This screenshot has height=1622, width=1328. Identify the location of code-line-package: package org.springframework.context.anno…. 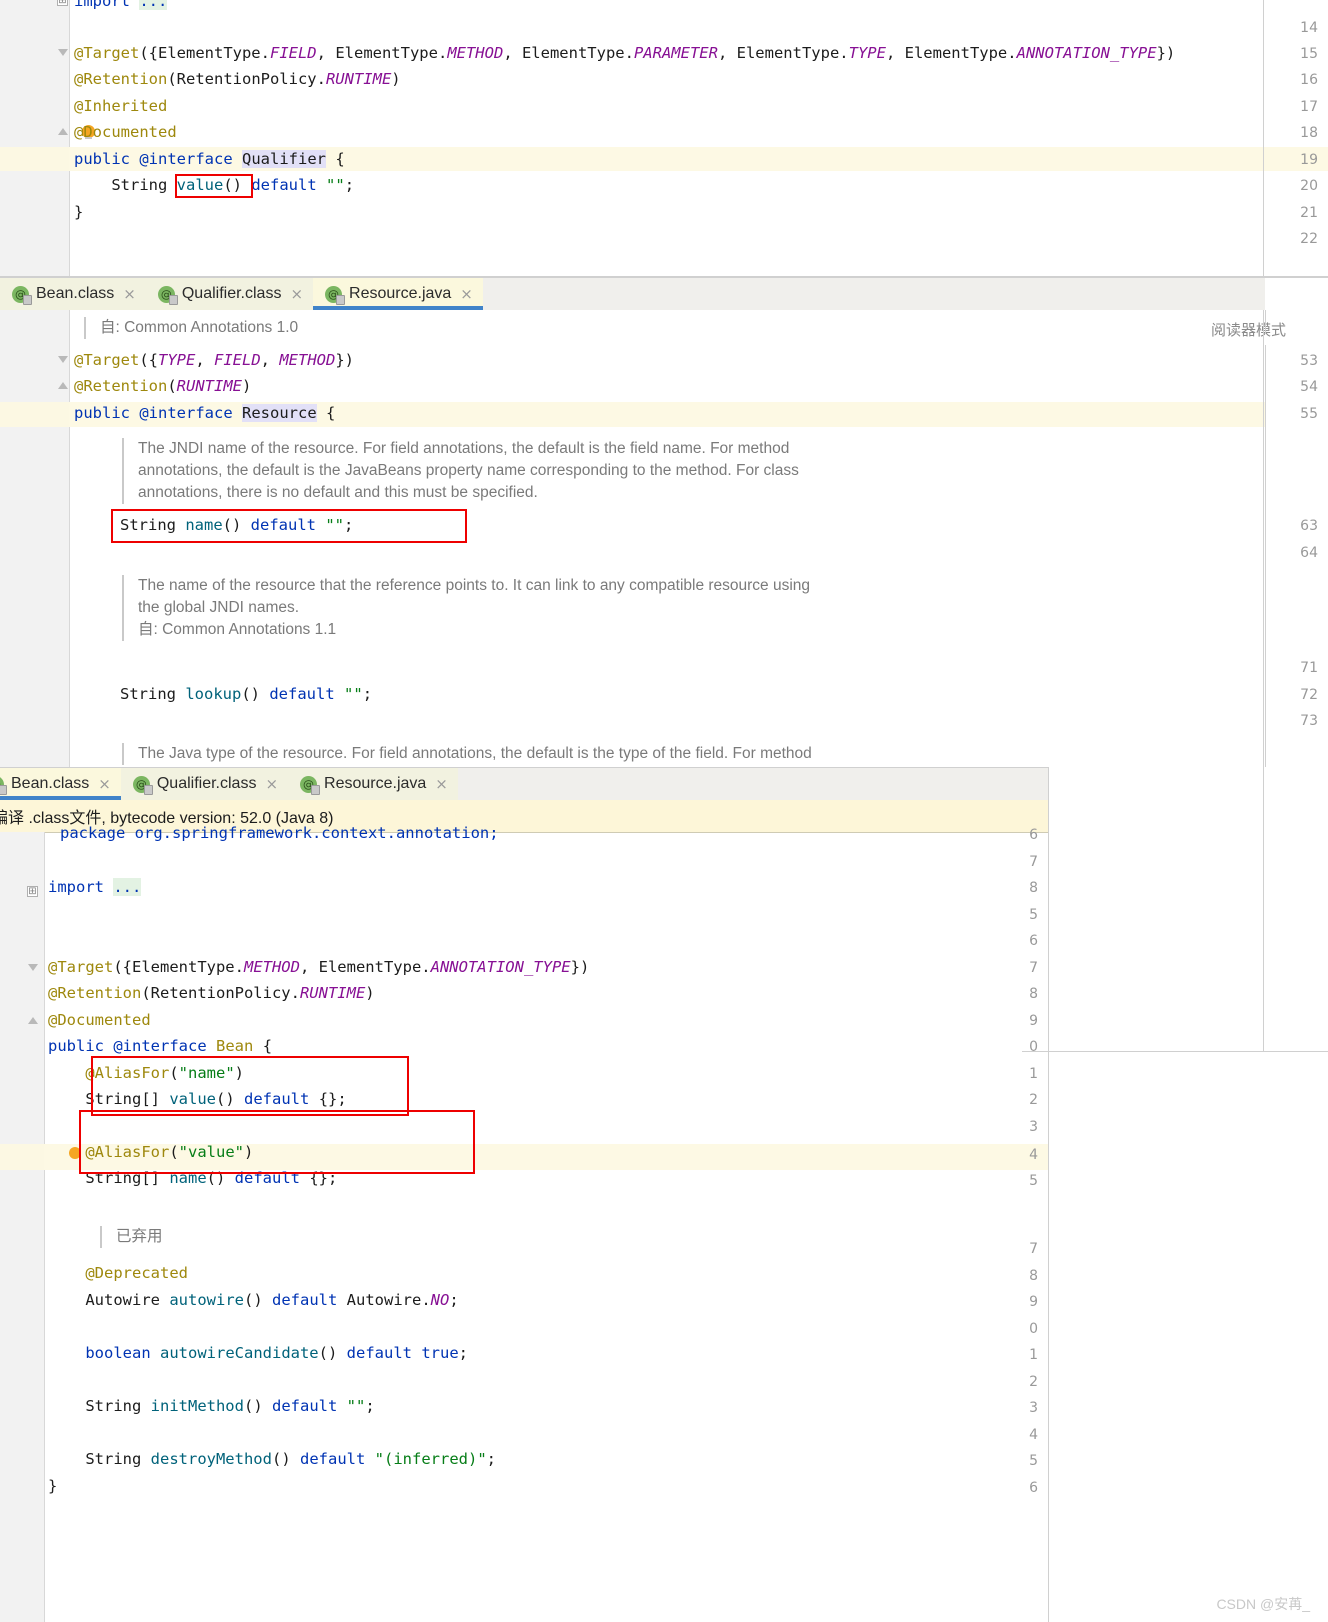
(279, 833).